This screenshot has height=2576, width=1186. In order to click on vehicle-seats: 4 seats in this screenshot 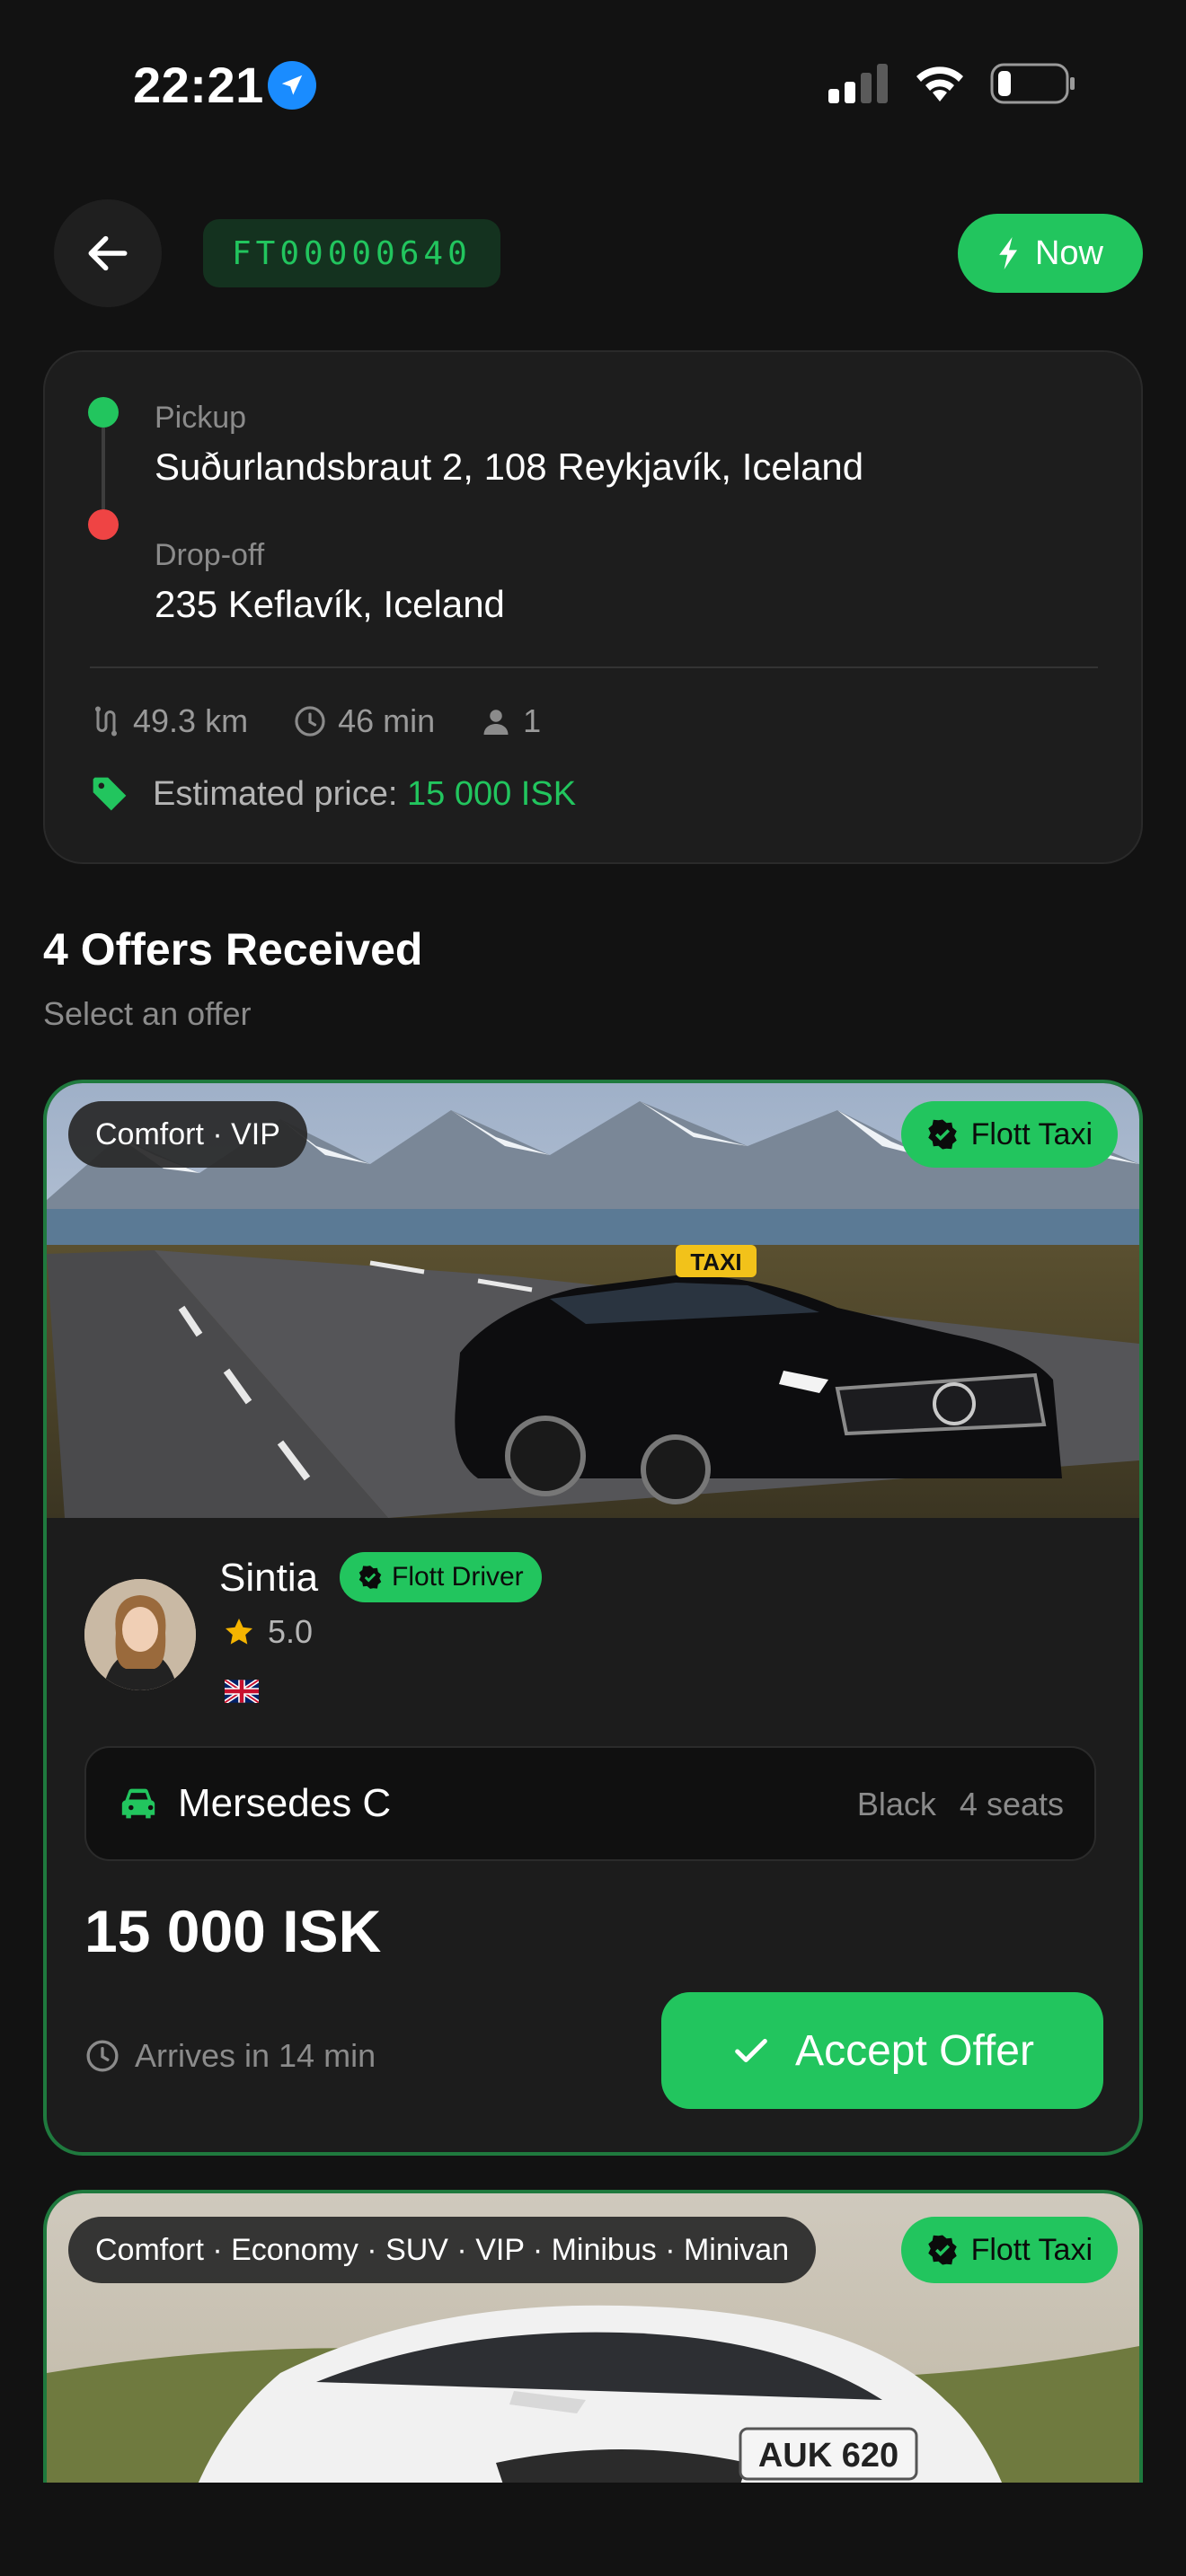, I will do `click(1011, 1804)`.